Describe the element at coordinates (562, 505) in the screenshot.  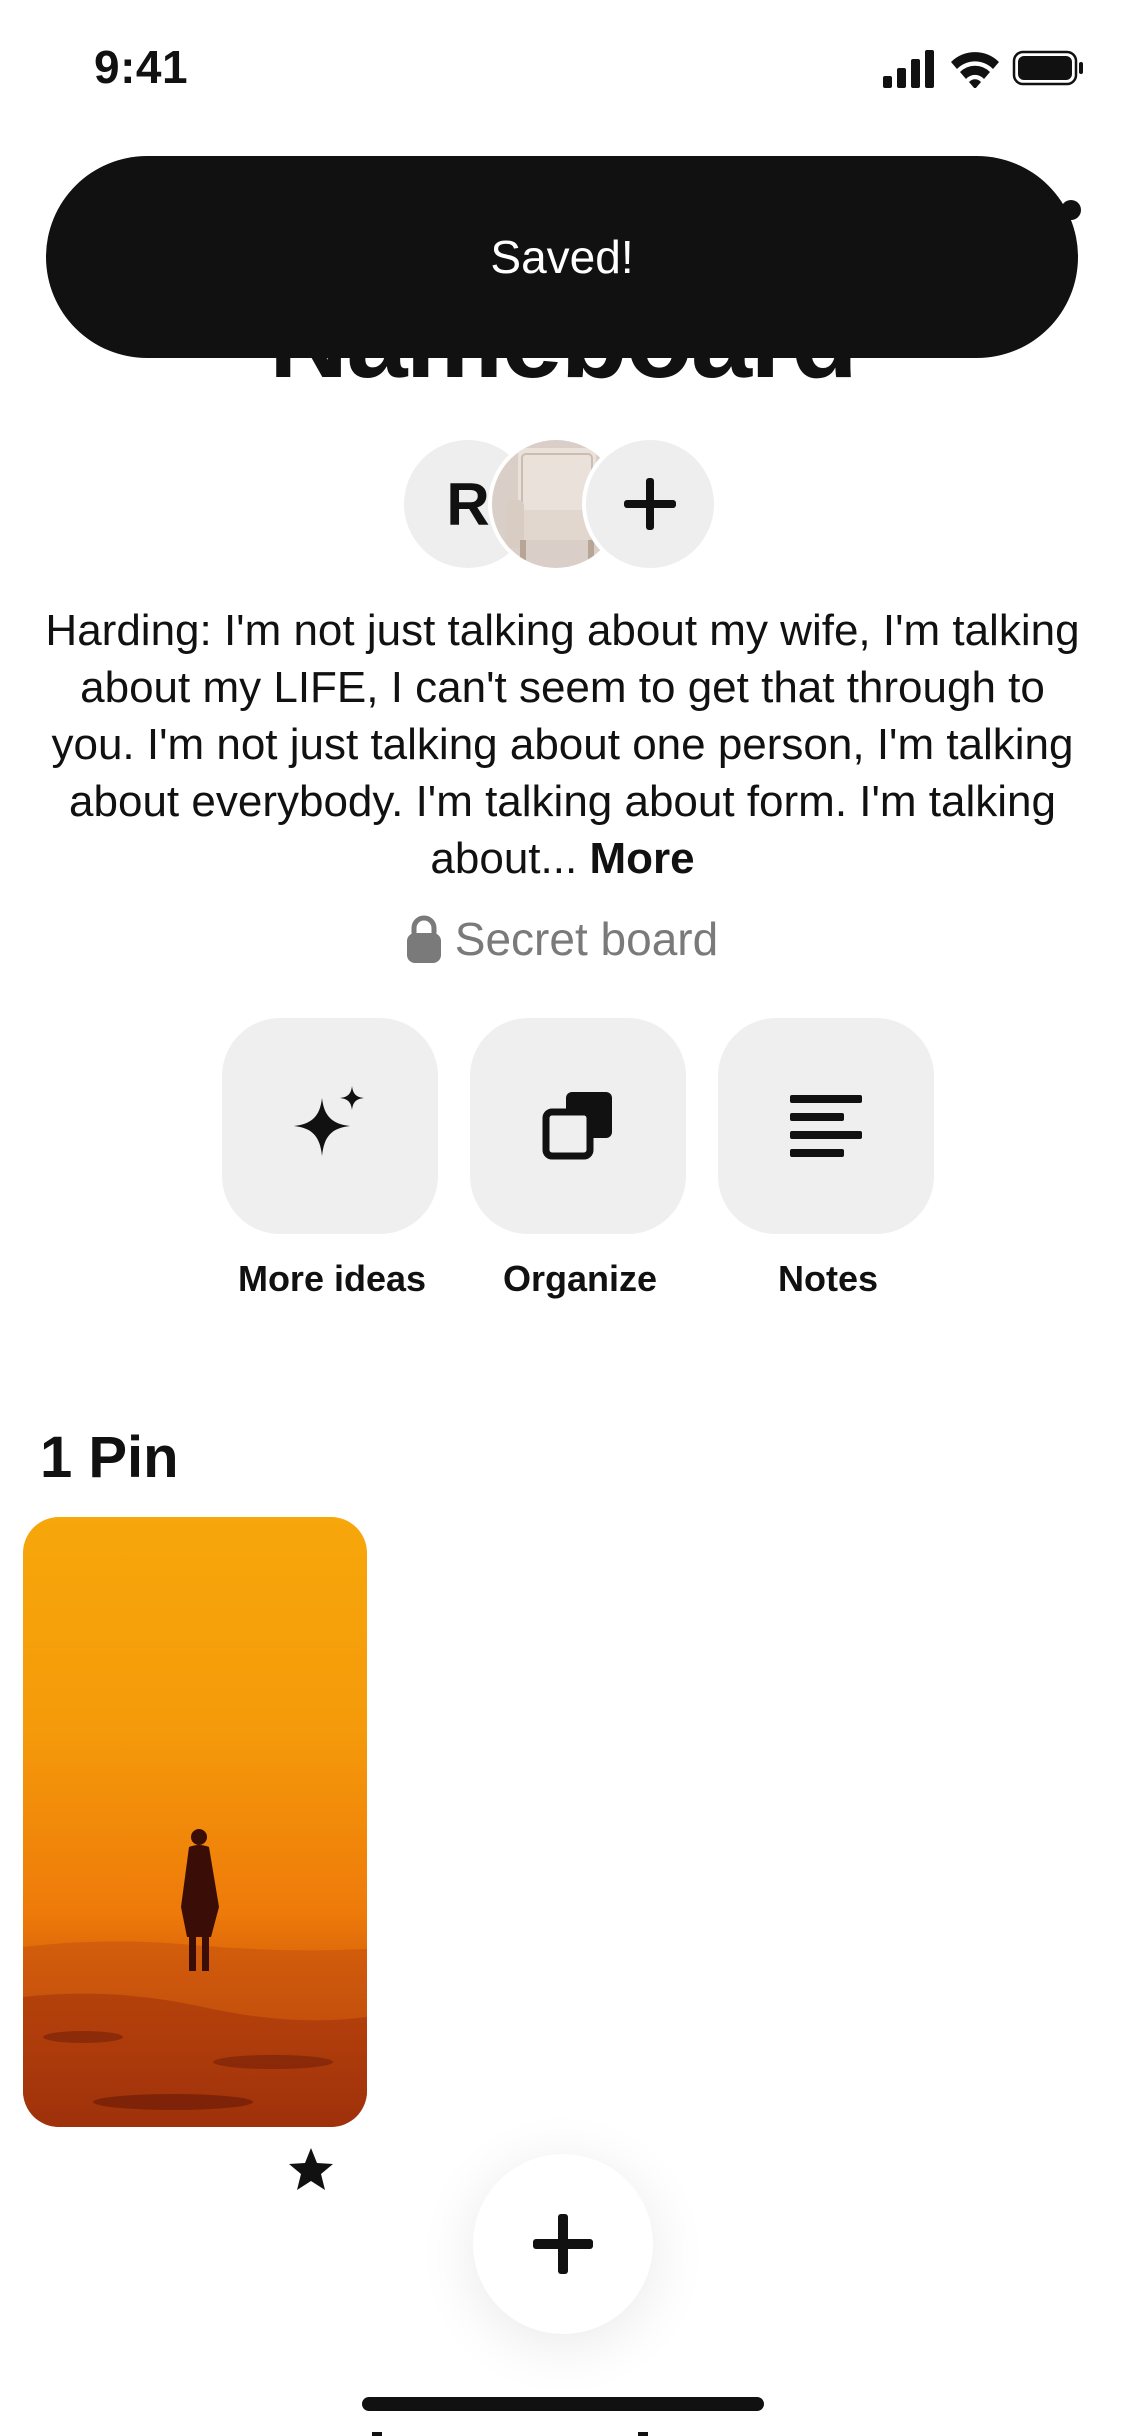
I see `collaborators-row: R` at that location.